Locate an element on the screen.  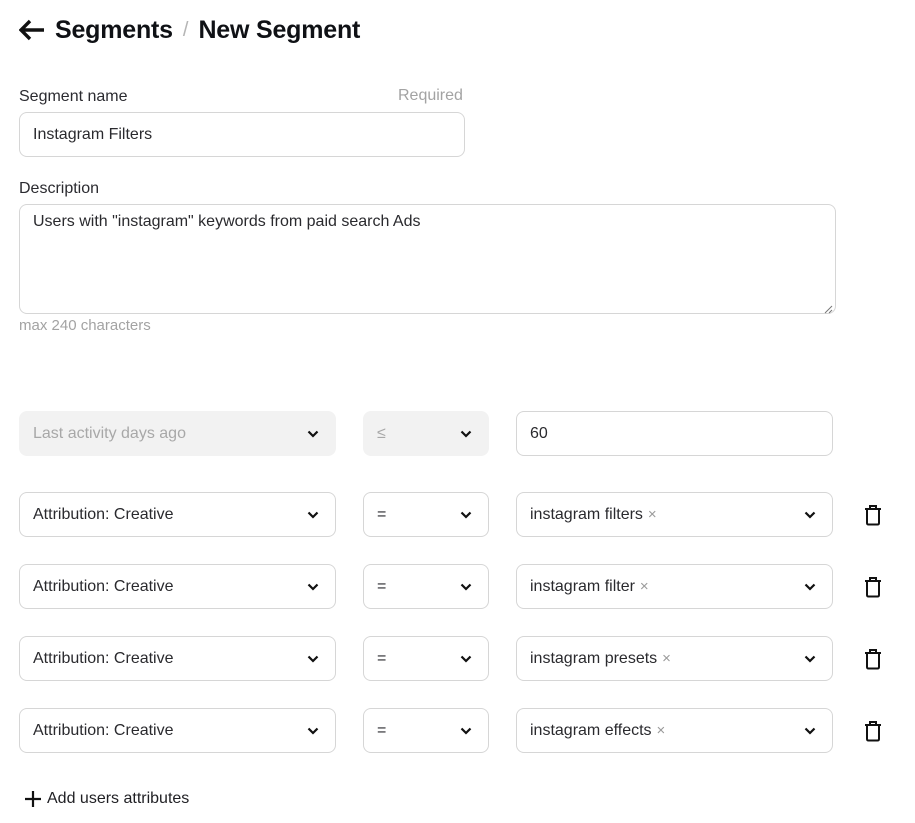
value-tag: instagram presets is located at coordinates (594, 658).